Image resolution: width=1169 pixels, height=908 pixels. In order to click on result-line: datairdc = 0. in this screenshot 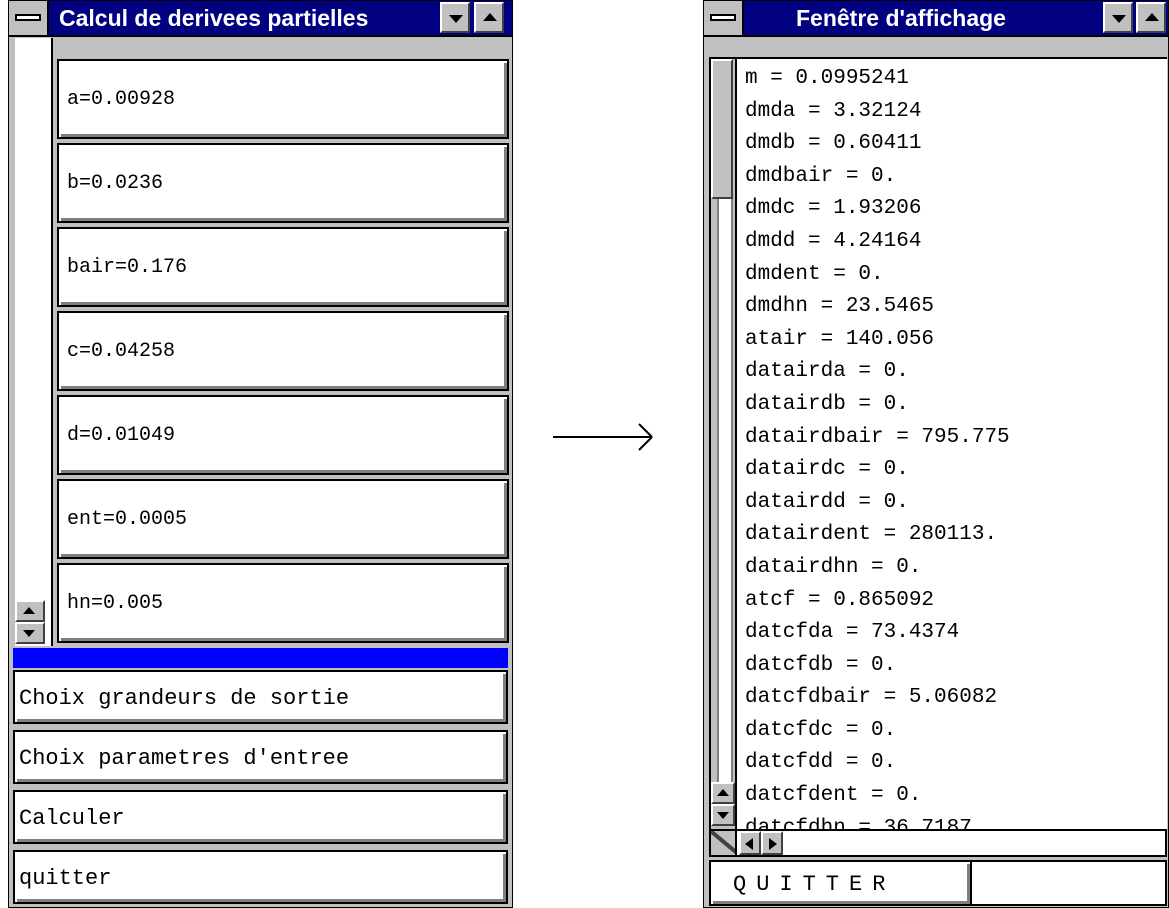, I will do `click(827, 470)`.